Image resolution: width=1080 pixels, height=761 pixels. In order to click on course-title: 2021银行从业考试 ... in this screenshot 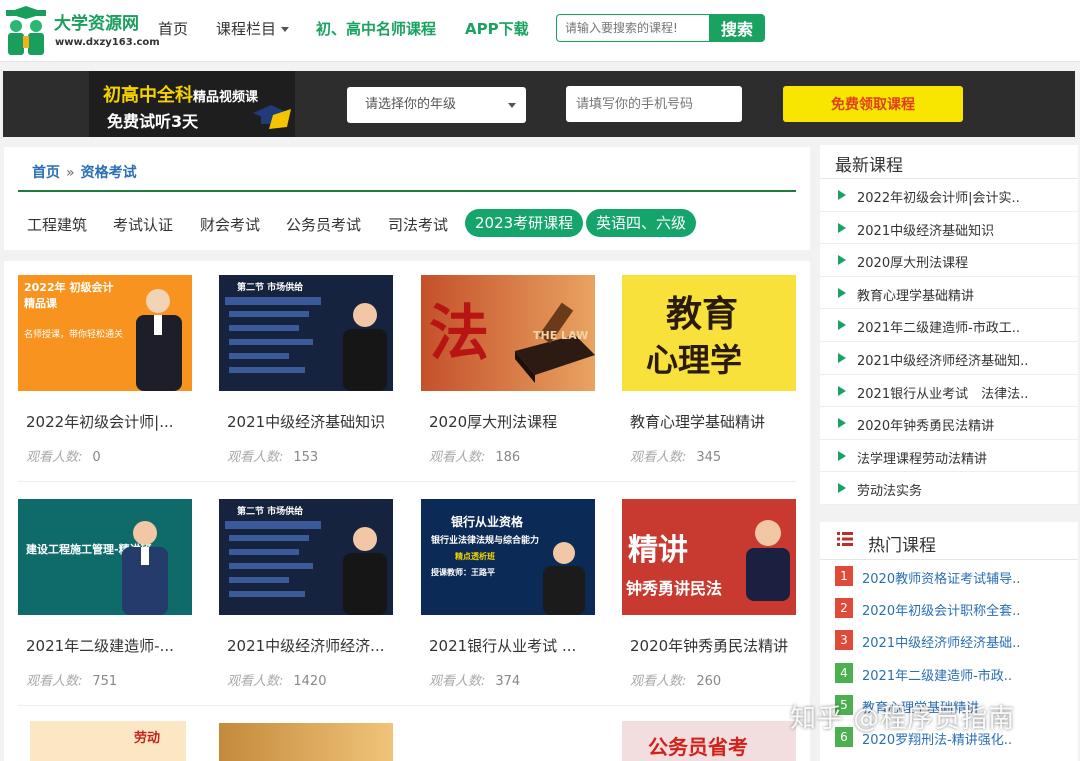, I will do `click(518, 645)`.